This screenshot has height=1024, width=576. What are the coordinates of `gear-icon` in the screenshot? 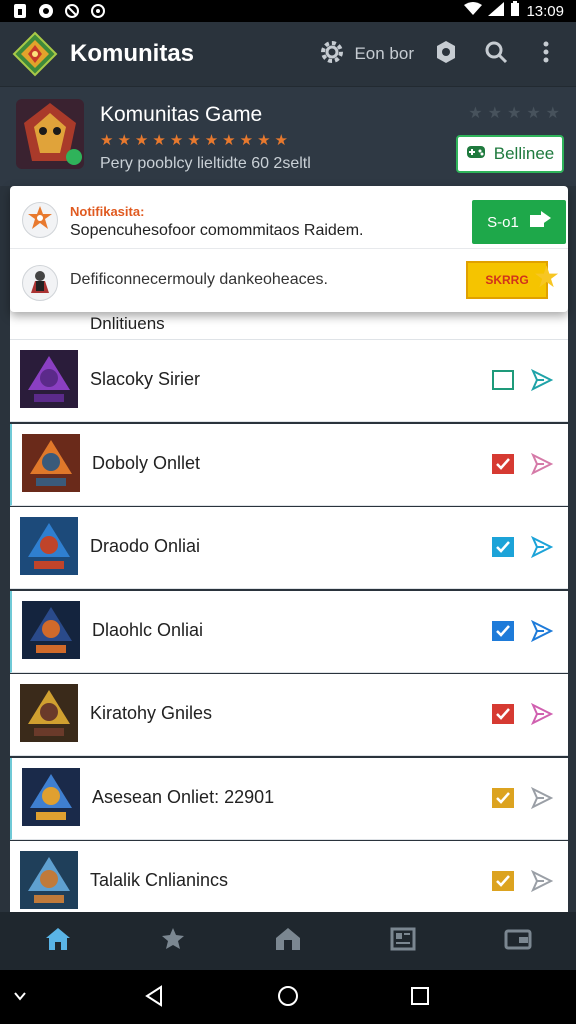 It's located at (332, 54).